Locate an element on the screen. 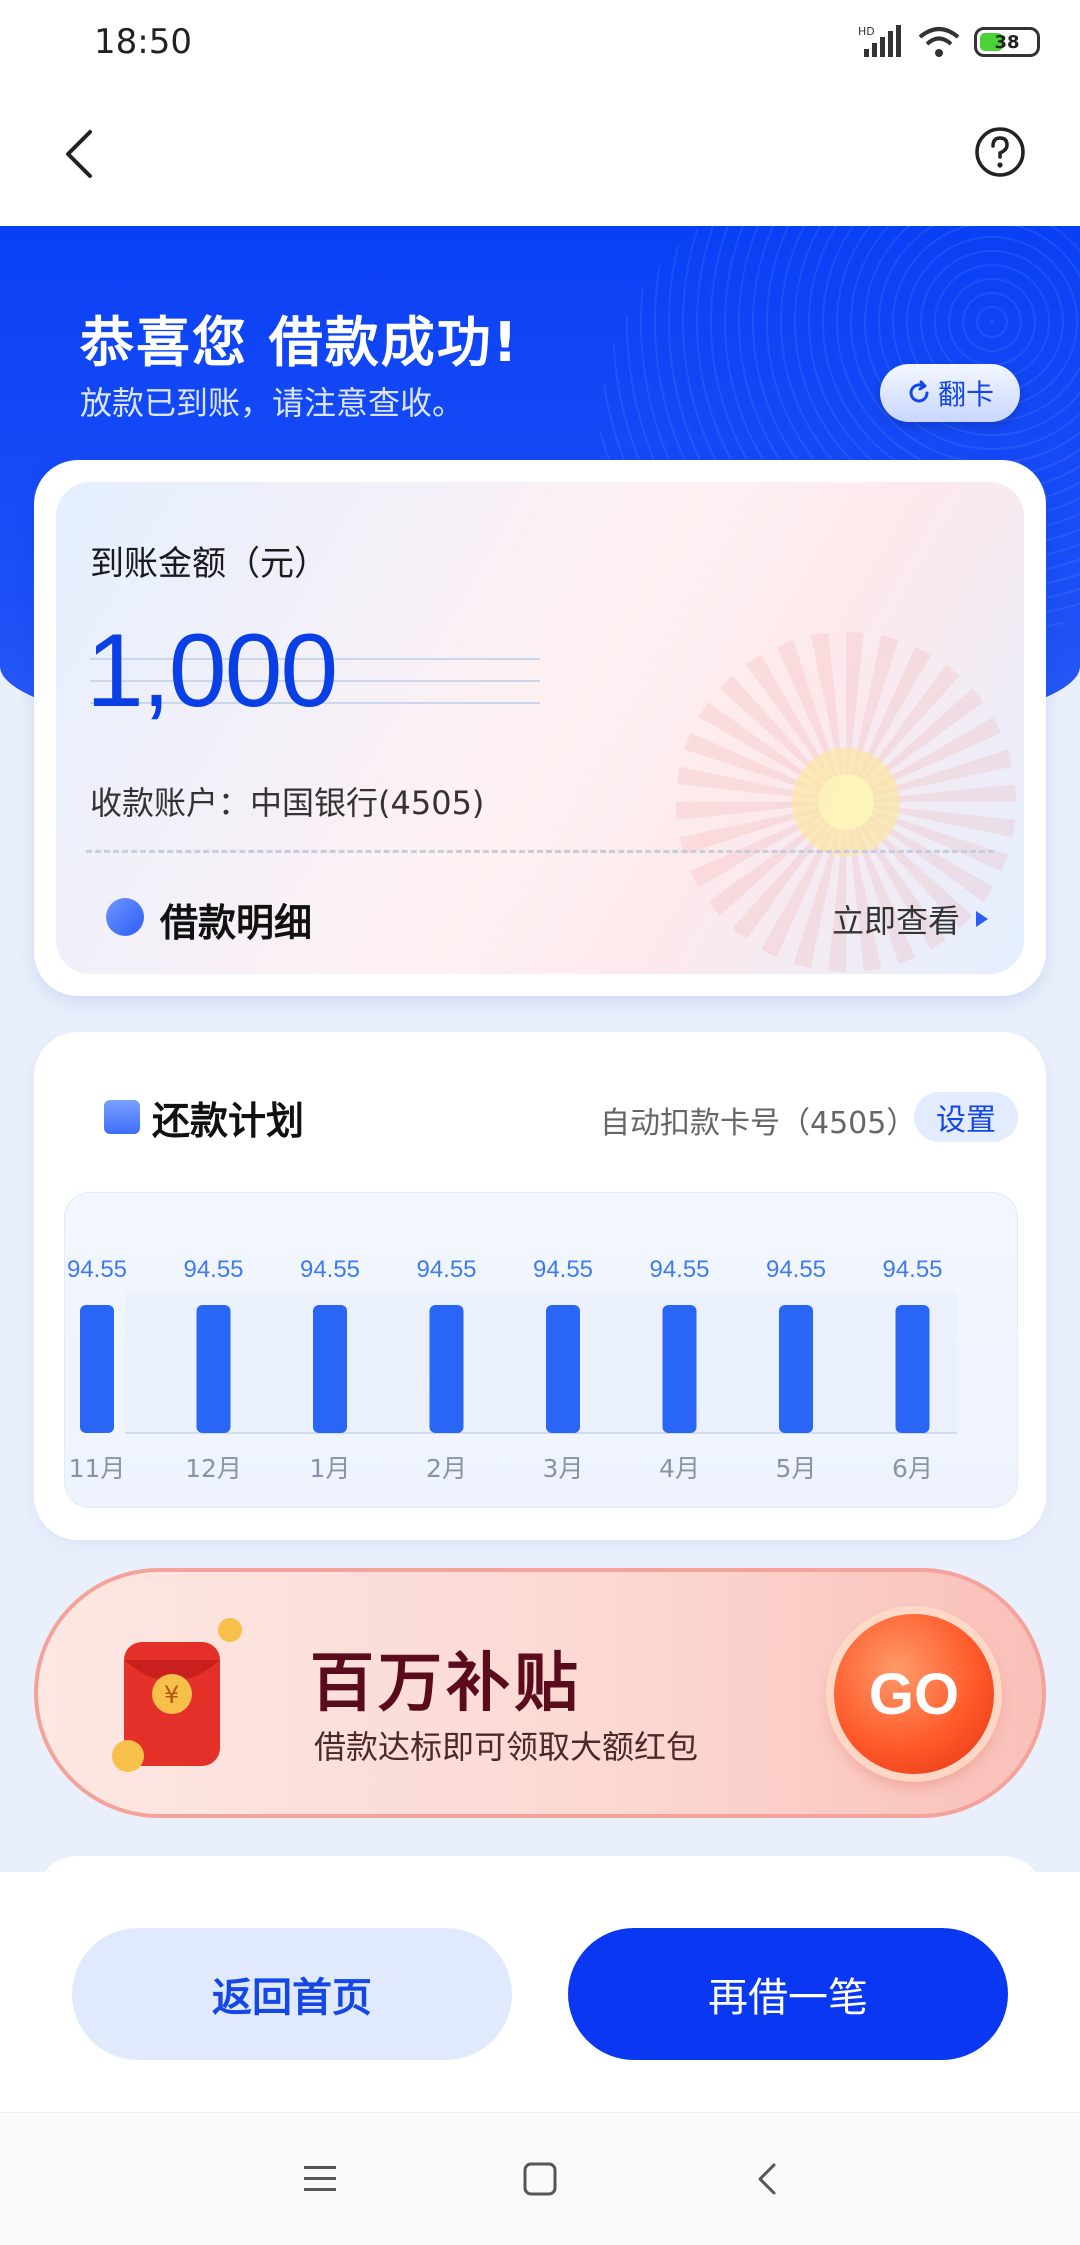 Image resolution: width=1080 pixels, height=2245 pixels. chart-month-label: 4月 is located at coordinates (679, 1468).